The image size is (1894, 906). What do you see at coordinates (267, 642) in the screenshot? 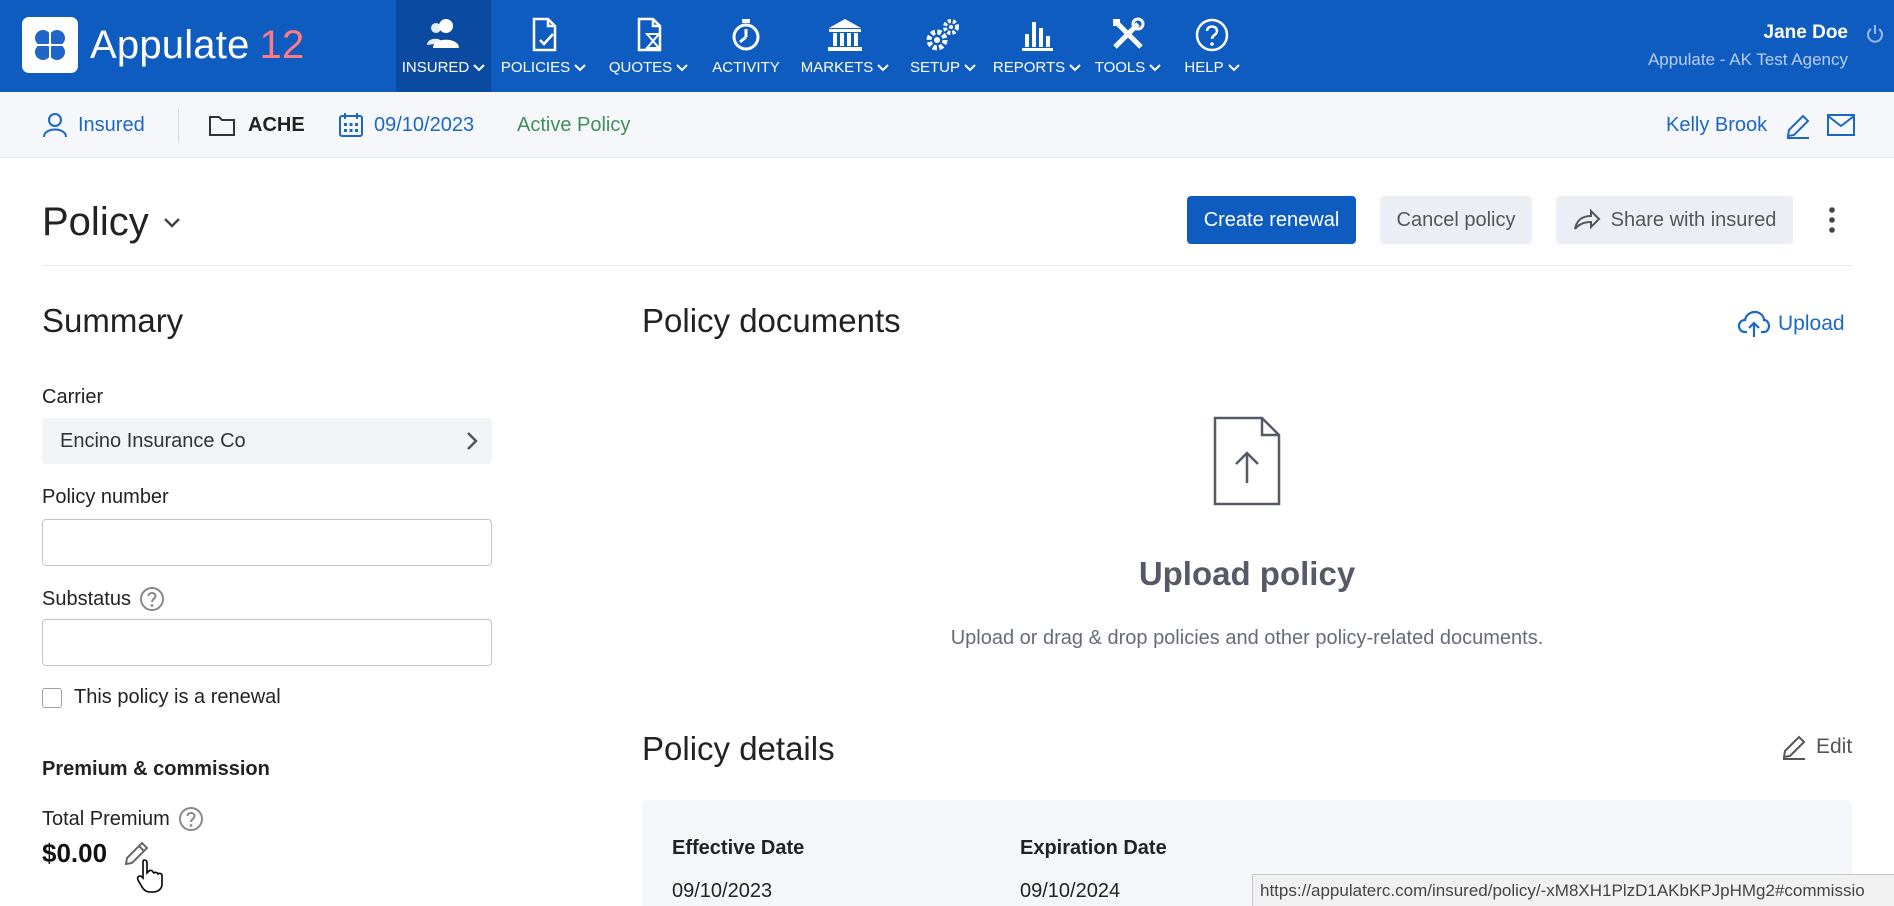
I see `substatus-field` at bounding box center [267, 642].